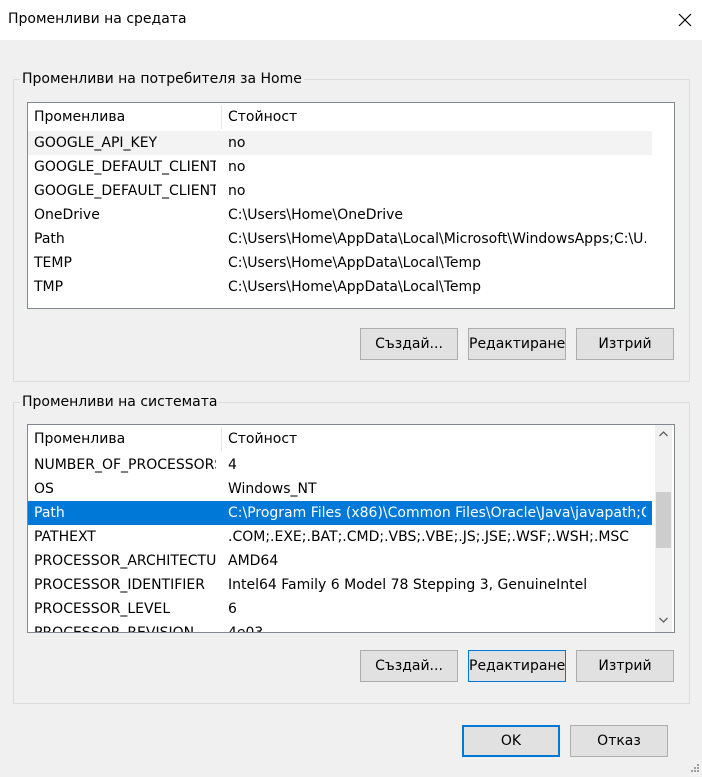  What do you see at coordinates (162, 79) in the screenshot?
I see `user-variables-label: Променливи на потребителя за Home` at bounding box center [162, 79].